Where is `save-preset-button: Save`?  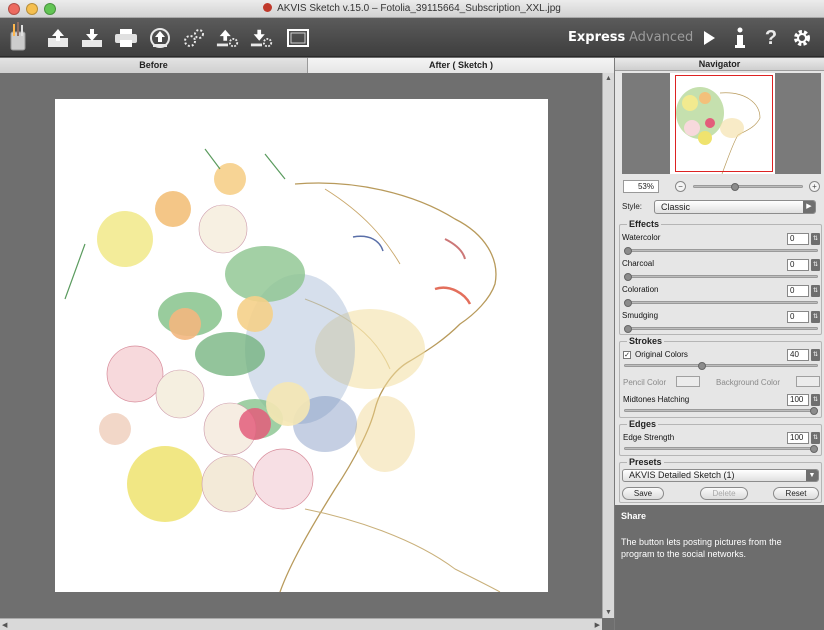
save-preset-button: Save is located at coordinates (643, 493).